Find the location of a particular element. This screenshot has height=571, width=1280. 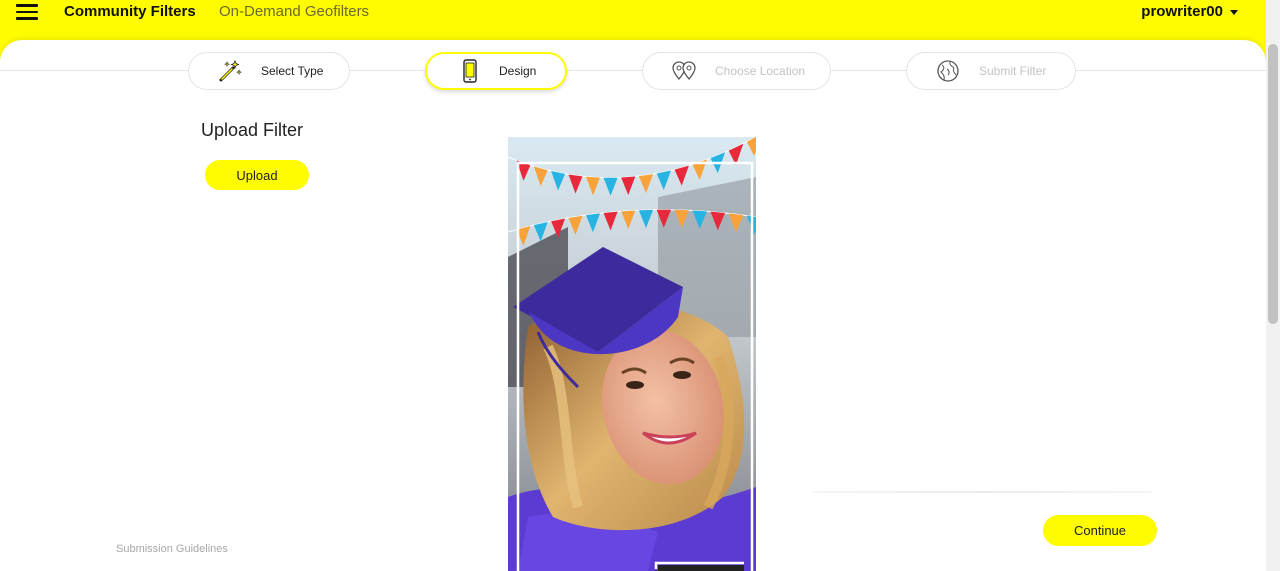

step-select-type: Select Type is located at coordinates (269, 71).